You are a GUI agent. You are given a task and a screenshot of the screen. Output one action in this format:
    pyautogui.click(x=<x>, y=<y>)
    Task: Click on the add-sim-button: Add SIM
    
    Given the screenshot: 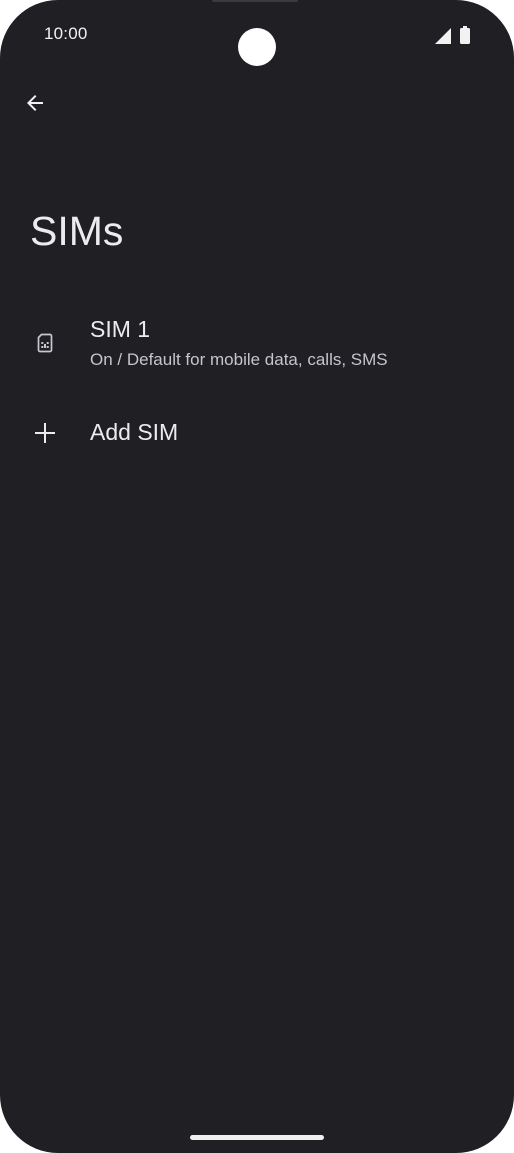 What is the action you would take?
    pyautogui.click(x=257, y=433)
    